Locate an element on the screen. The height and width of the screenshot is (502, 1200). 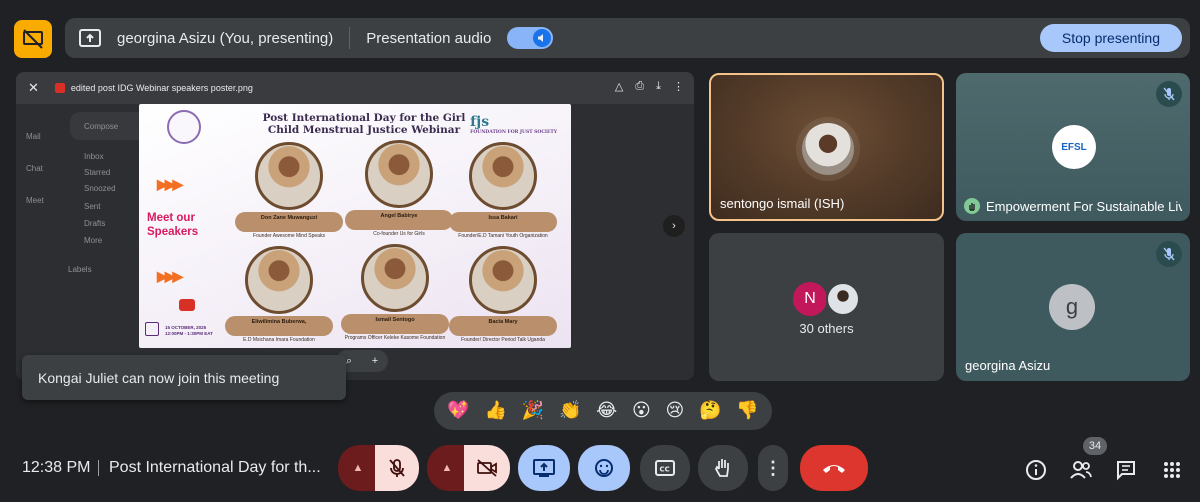
reaction-heart: 💖 is located at coordinates (458, 411).